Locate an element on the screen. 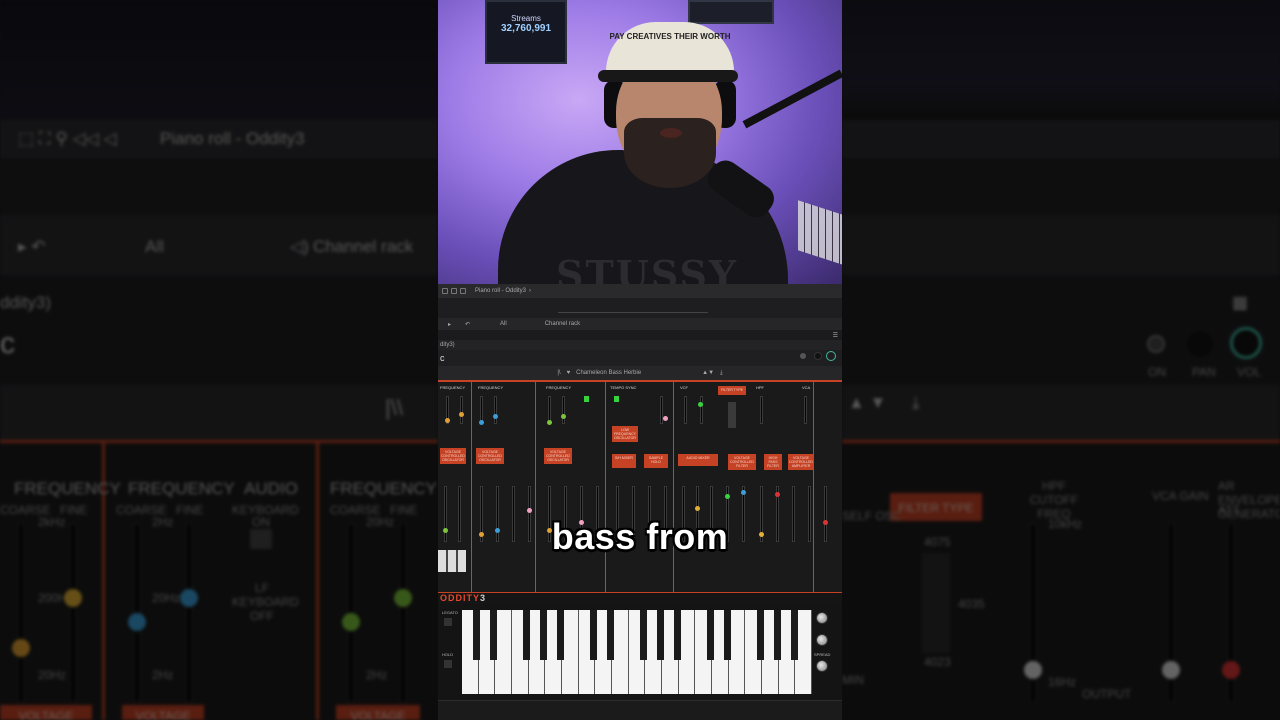 Image resolution: width=1280 pixels, height=720 pixels. bg-toolbar-icons: ⬚ ⛶ ⚲ ◁◁ ◁ is located at coordinates (67, 138).